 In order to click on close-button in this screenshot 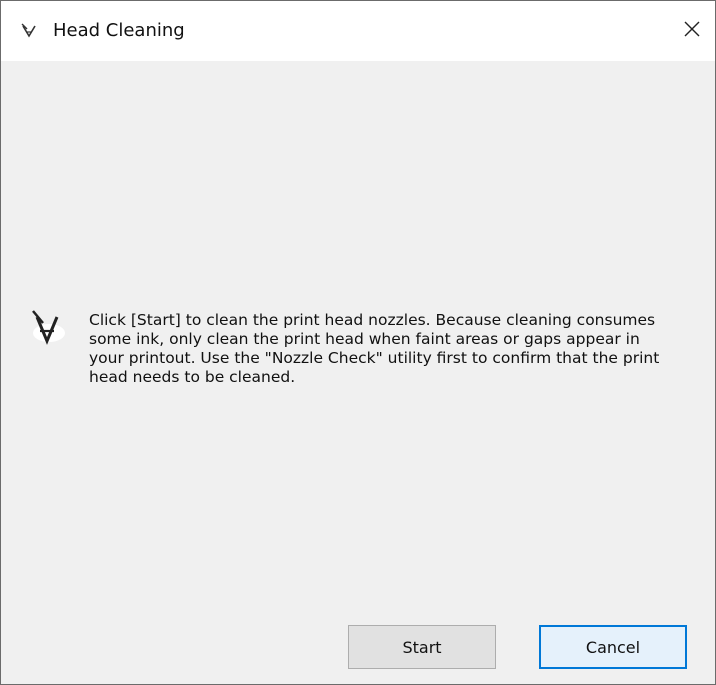, I will do `click(692, 31)`.